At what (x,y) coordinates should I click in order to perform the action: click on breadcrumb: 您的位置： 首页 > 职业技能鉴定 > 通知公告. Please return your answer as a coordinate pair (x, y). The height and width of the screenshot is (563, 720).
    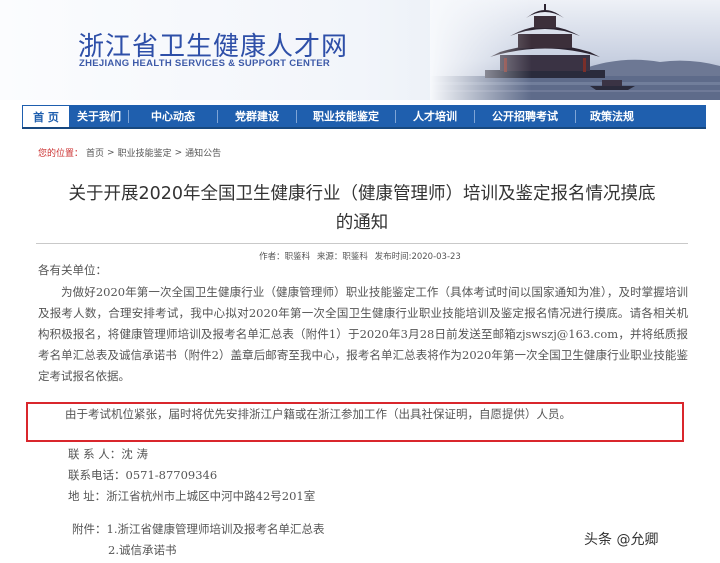
    Looking at the image, I should click on (129, 153).